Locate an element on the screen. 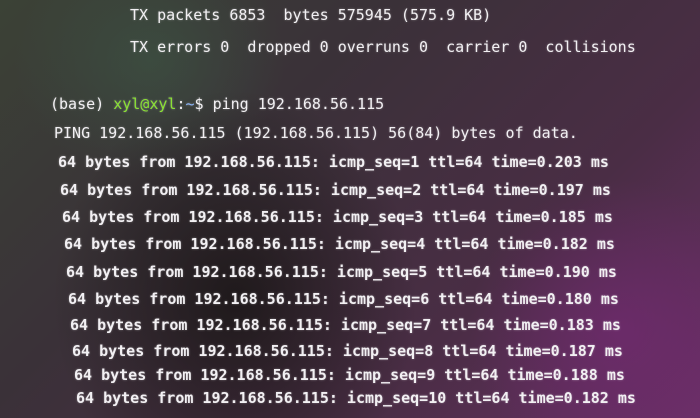 The width and height of the screenshot is (700, 418). prompt-end: $ is located at coordinates (203, 104).